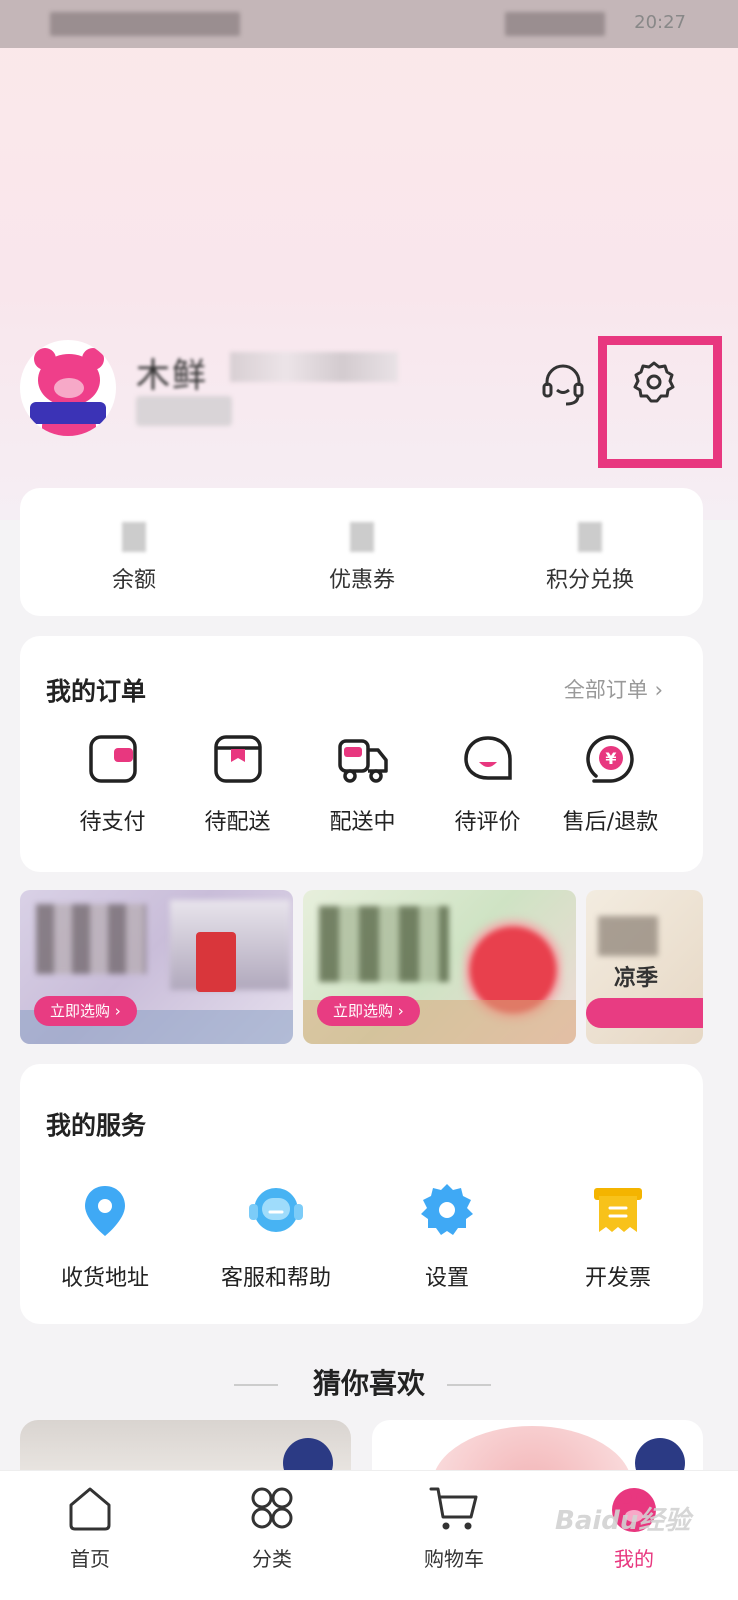  What do you see at coordinates (487, 758) in the screenshot?
I see `comment-icon` at bounding box center [487, 758].